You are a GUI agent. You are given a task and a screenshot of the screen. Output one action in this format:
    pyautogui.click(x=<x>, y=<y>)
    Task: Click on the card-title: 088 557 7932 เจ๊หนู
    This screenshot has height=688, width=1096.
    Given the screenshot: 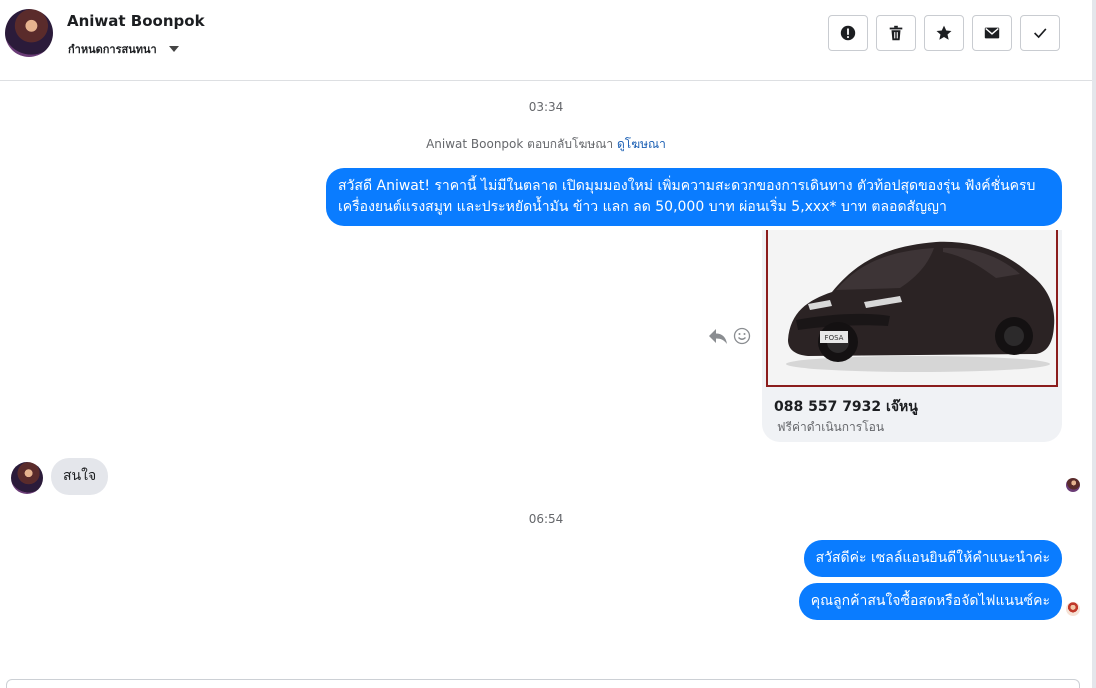 What is the action you would take?
    pyautogui.click(x=846, y=407)
    